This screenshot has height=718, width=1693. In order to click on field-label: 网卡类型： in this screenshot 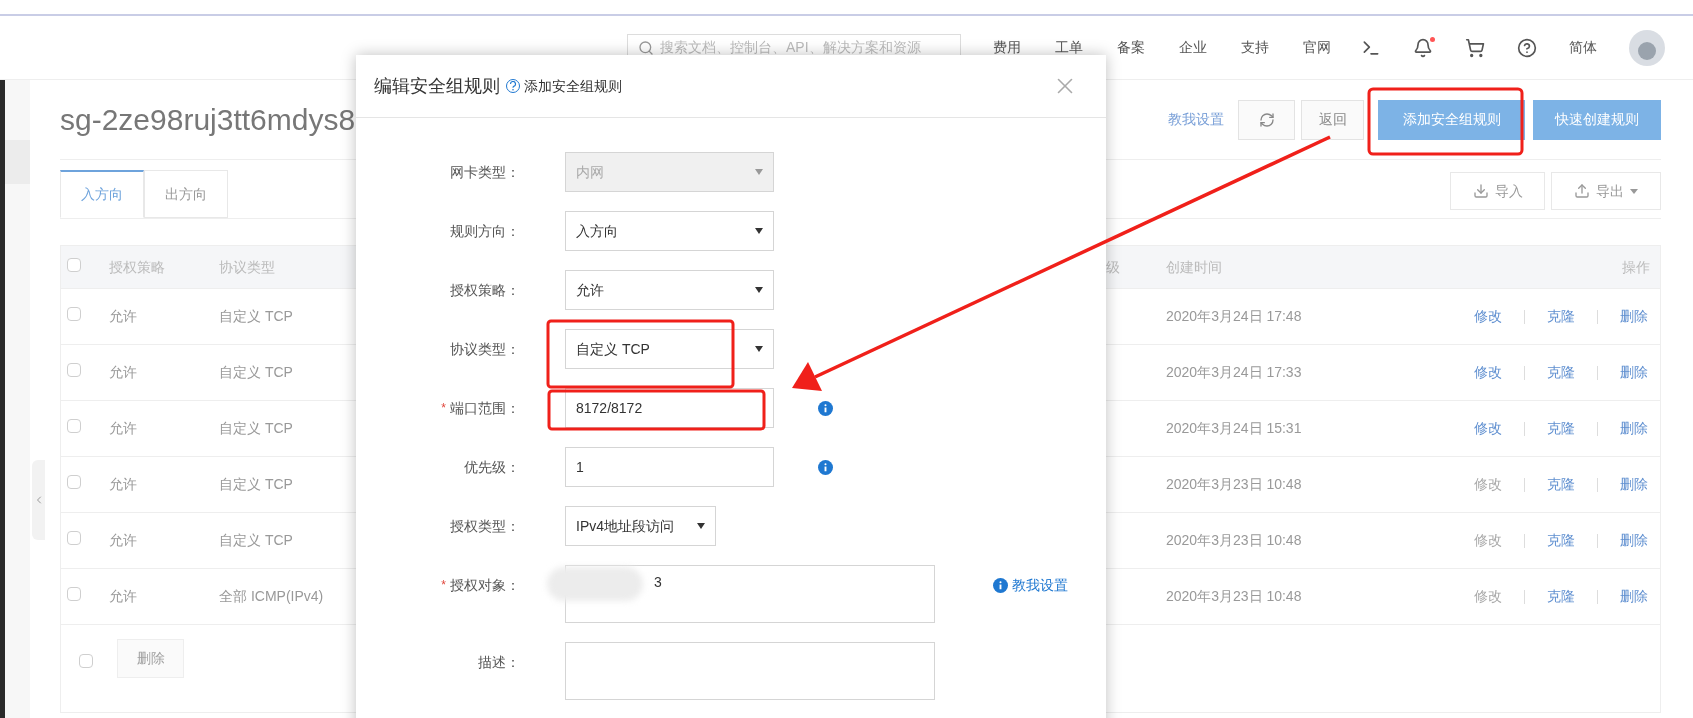, I will do `click(485, 172)`.